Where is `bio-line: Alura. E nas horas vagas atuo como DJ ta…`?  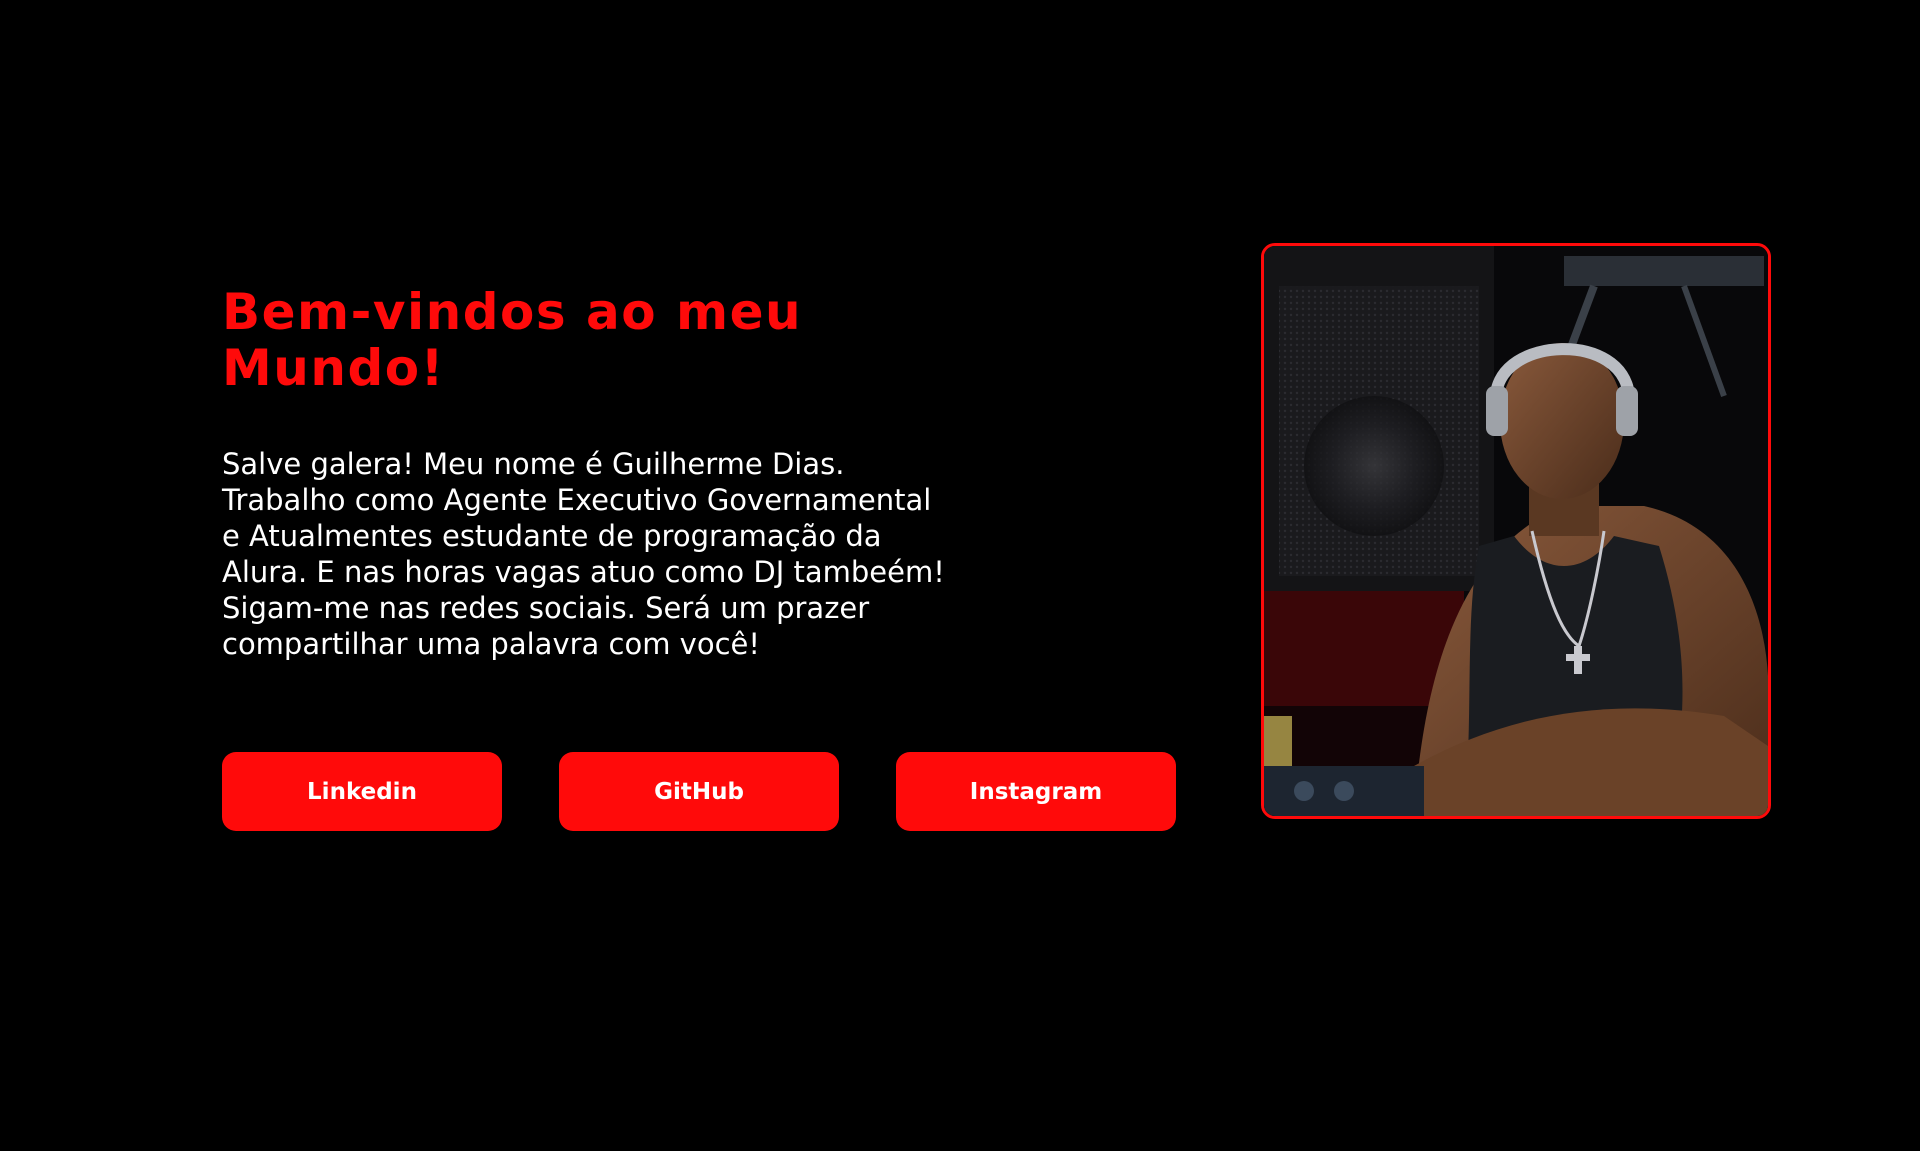 bio-line: Alura. E nas horas vagas atuo como DJ ta… is located at coordinates (583, 572).